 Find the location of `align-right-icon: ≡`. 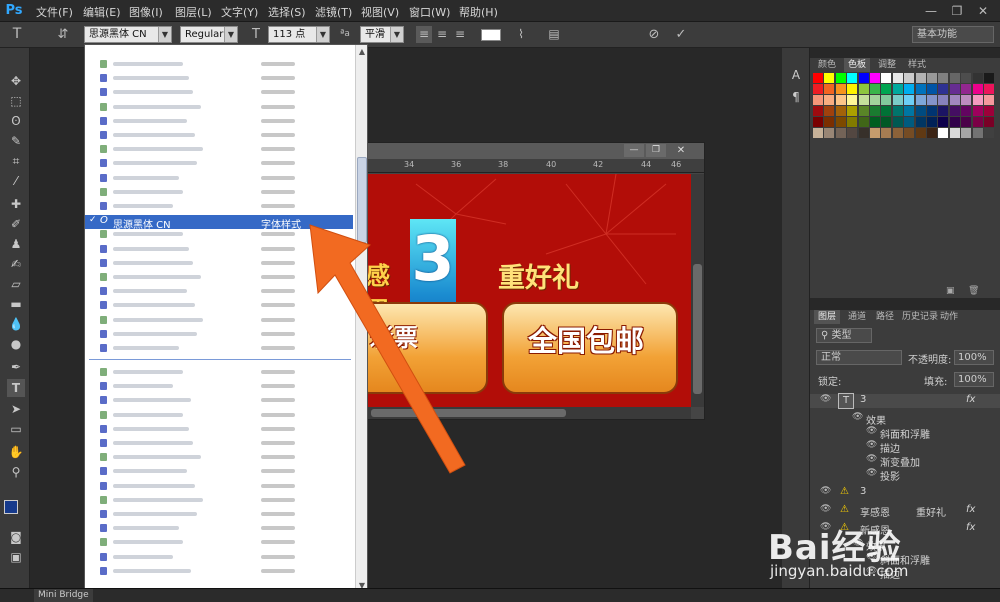

align-right-icon: ≡ is located at coordinates (460, 34).